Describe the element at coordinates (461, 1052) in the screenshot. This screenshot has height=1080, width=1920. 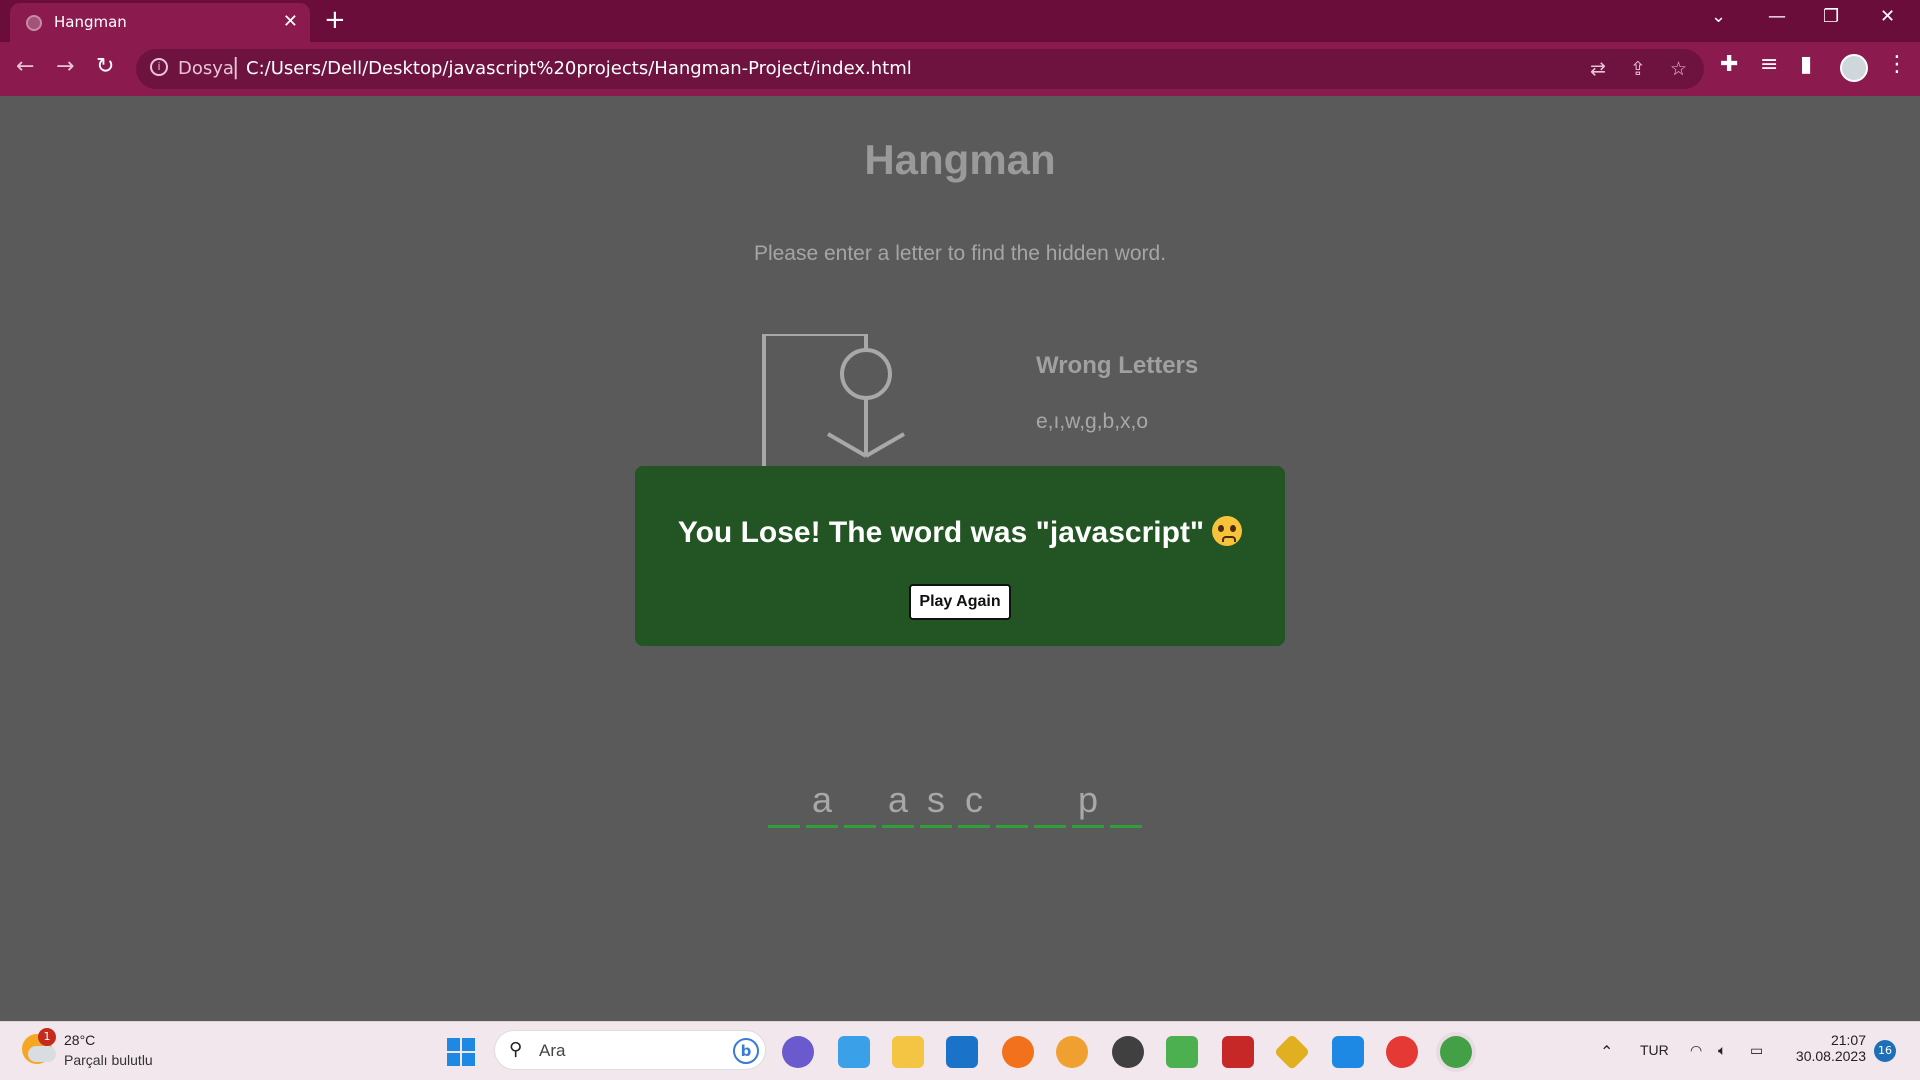
I see `start-button` at that location.